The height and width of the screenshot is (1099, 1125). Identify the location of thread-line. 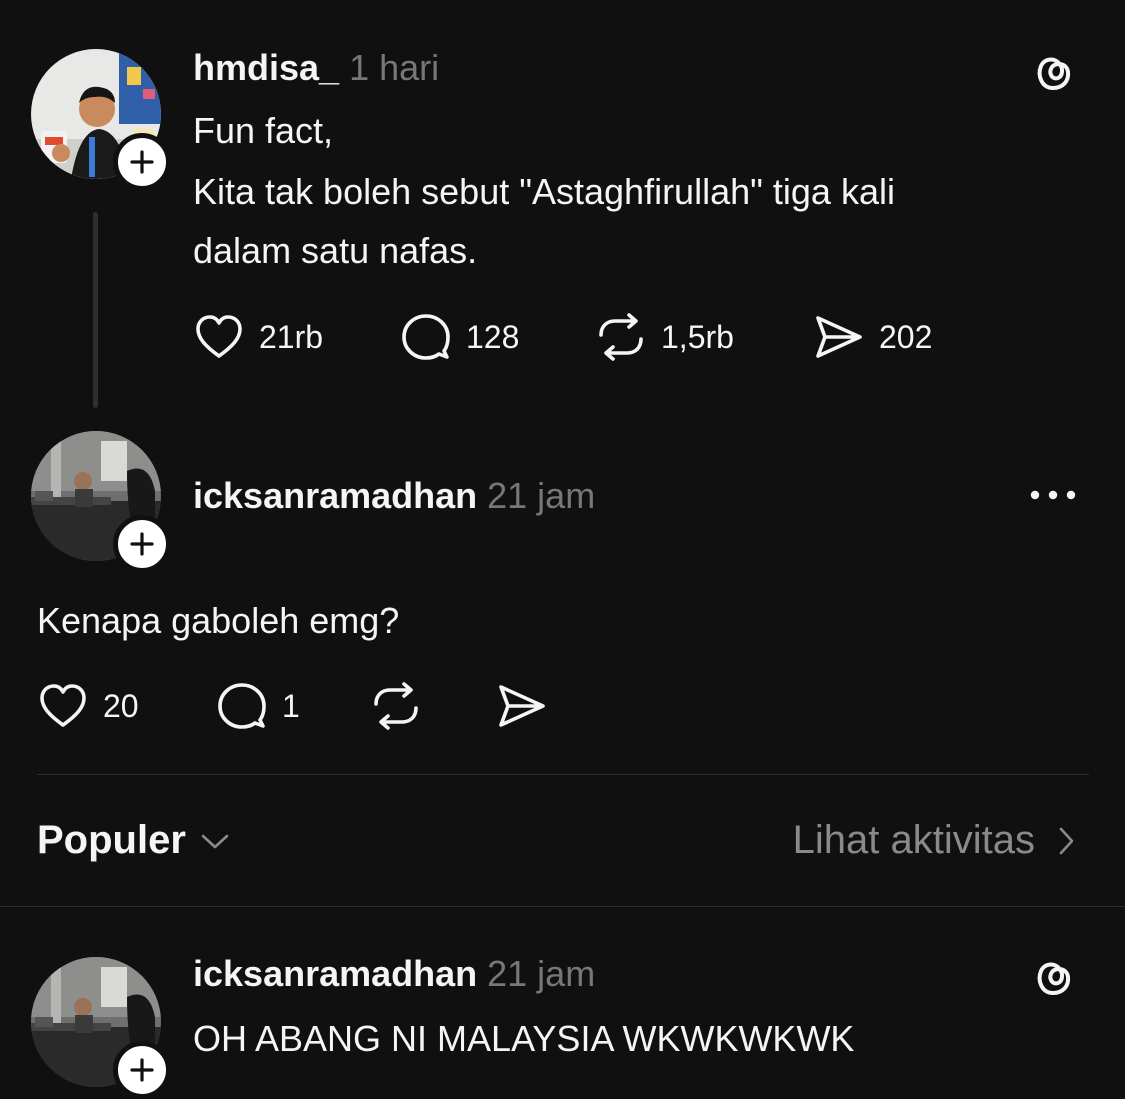
(95, 310).